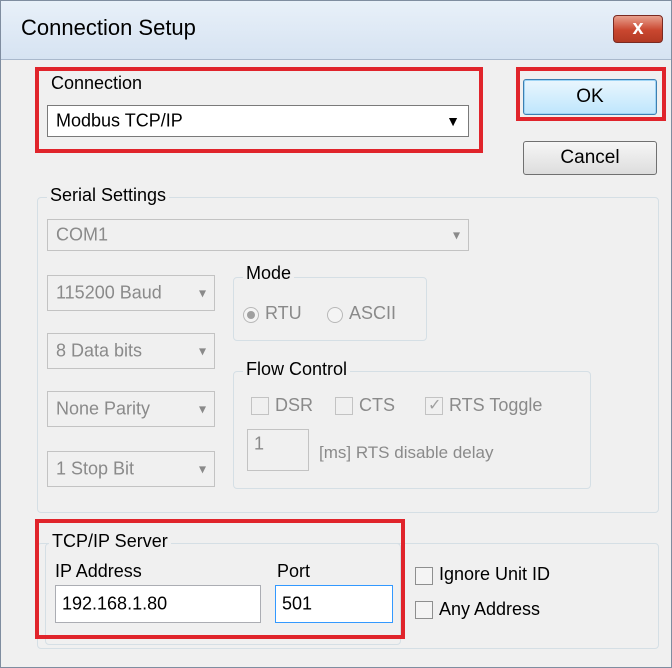 The height and width of the screenshot is (668, 672). Describe the element at coordinates (95, 468) in the screenshot. I see `stop-bits-value: 1 Stop Bit` at that location.